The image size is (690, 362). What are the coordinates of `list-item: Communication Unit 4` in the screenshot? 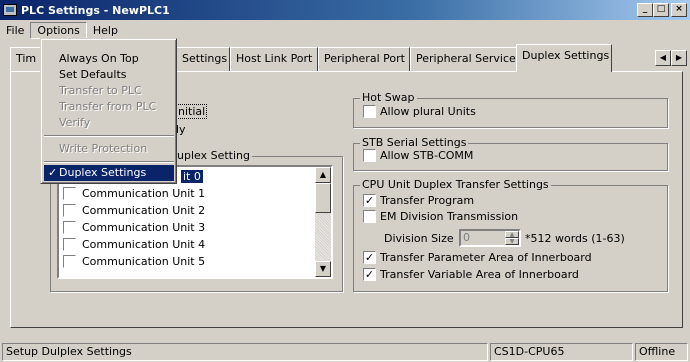 It's located at (187, 244).